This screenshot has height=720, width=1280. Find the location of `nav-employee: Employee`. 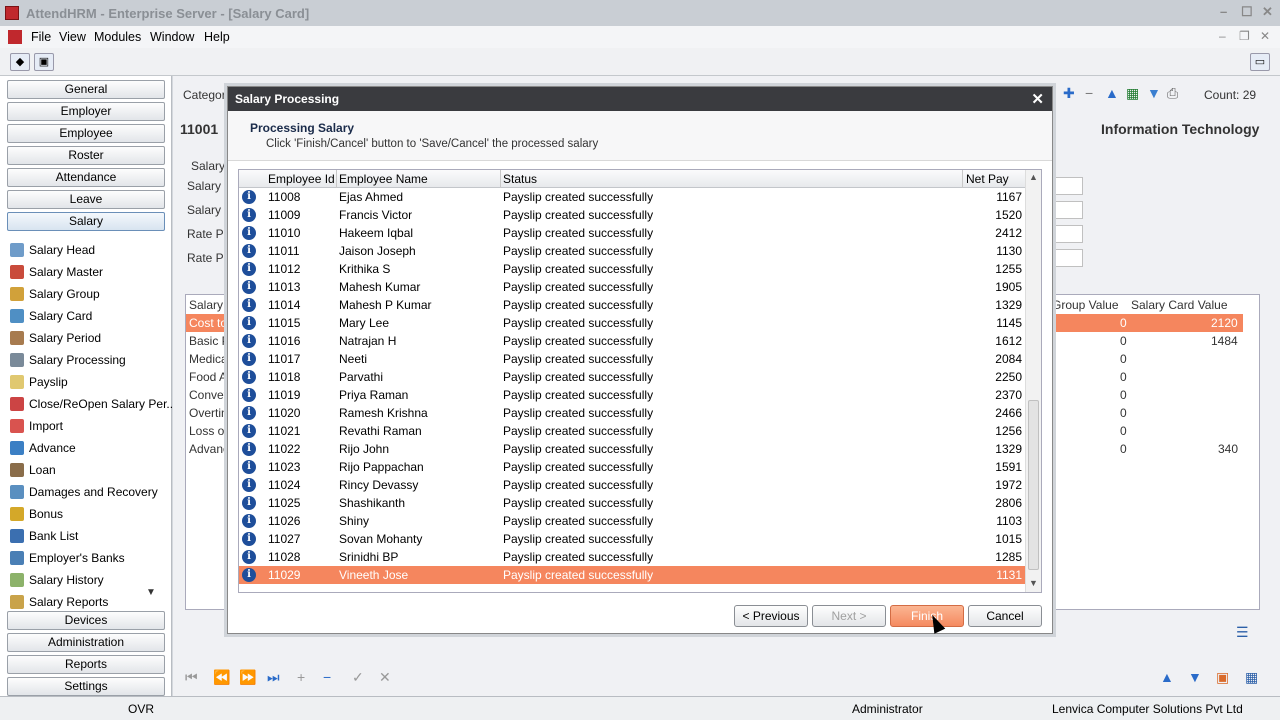

nav-employee: Employee is located at coordinates (86, 133).